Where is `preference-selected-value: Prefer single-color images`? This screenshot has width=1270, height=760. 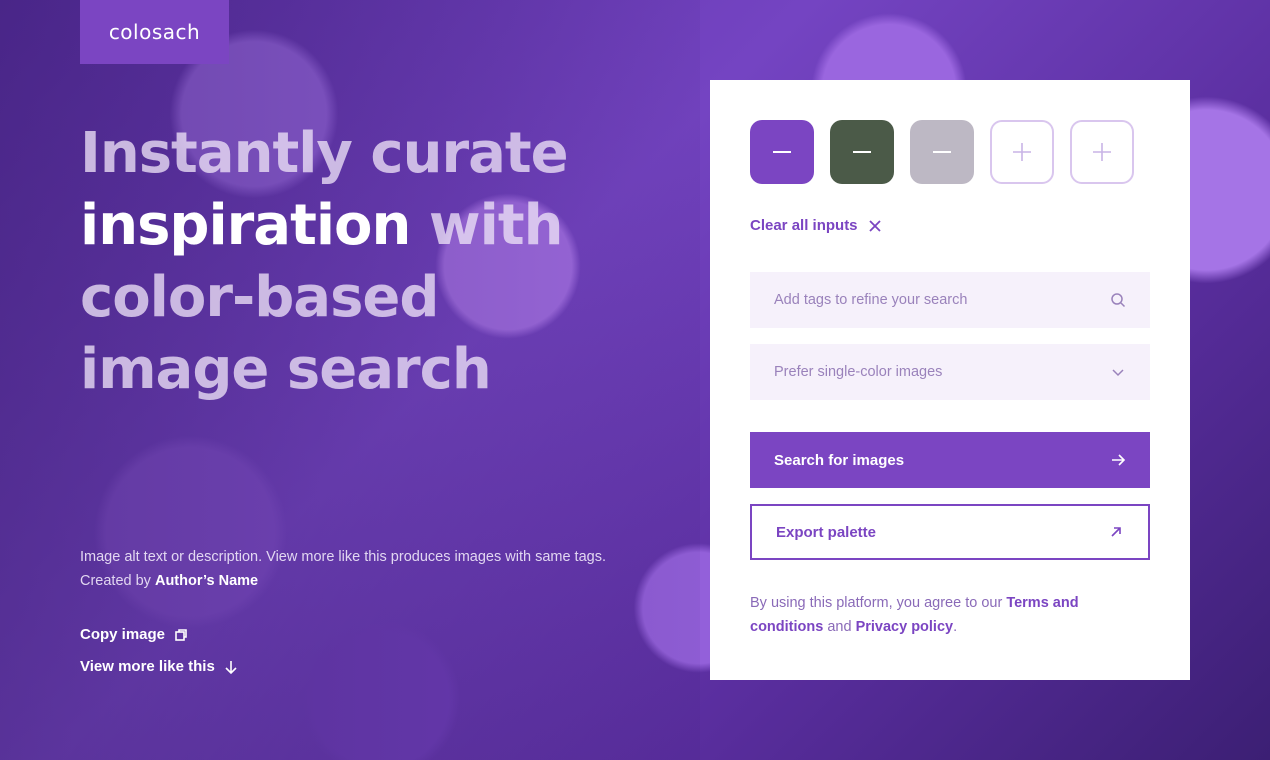 preference-selected-value: Prefer single-color images is located at coordinates (858, 372).